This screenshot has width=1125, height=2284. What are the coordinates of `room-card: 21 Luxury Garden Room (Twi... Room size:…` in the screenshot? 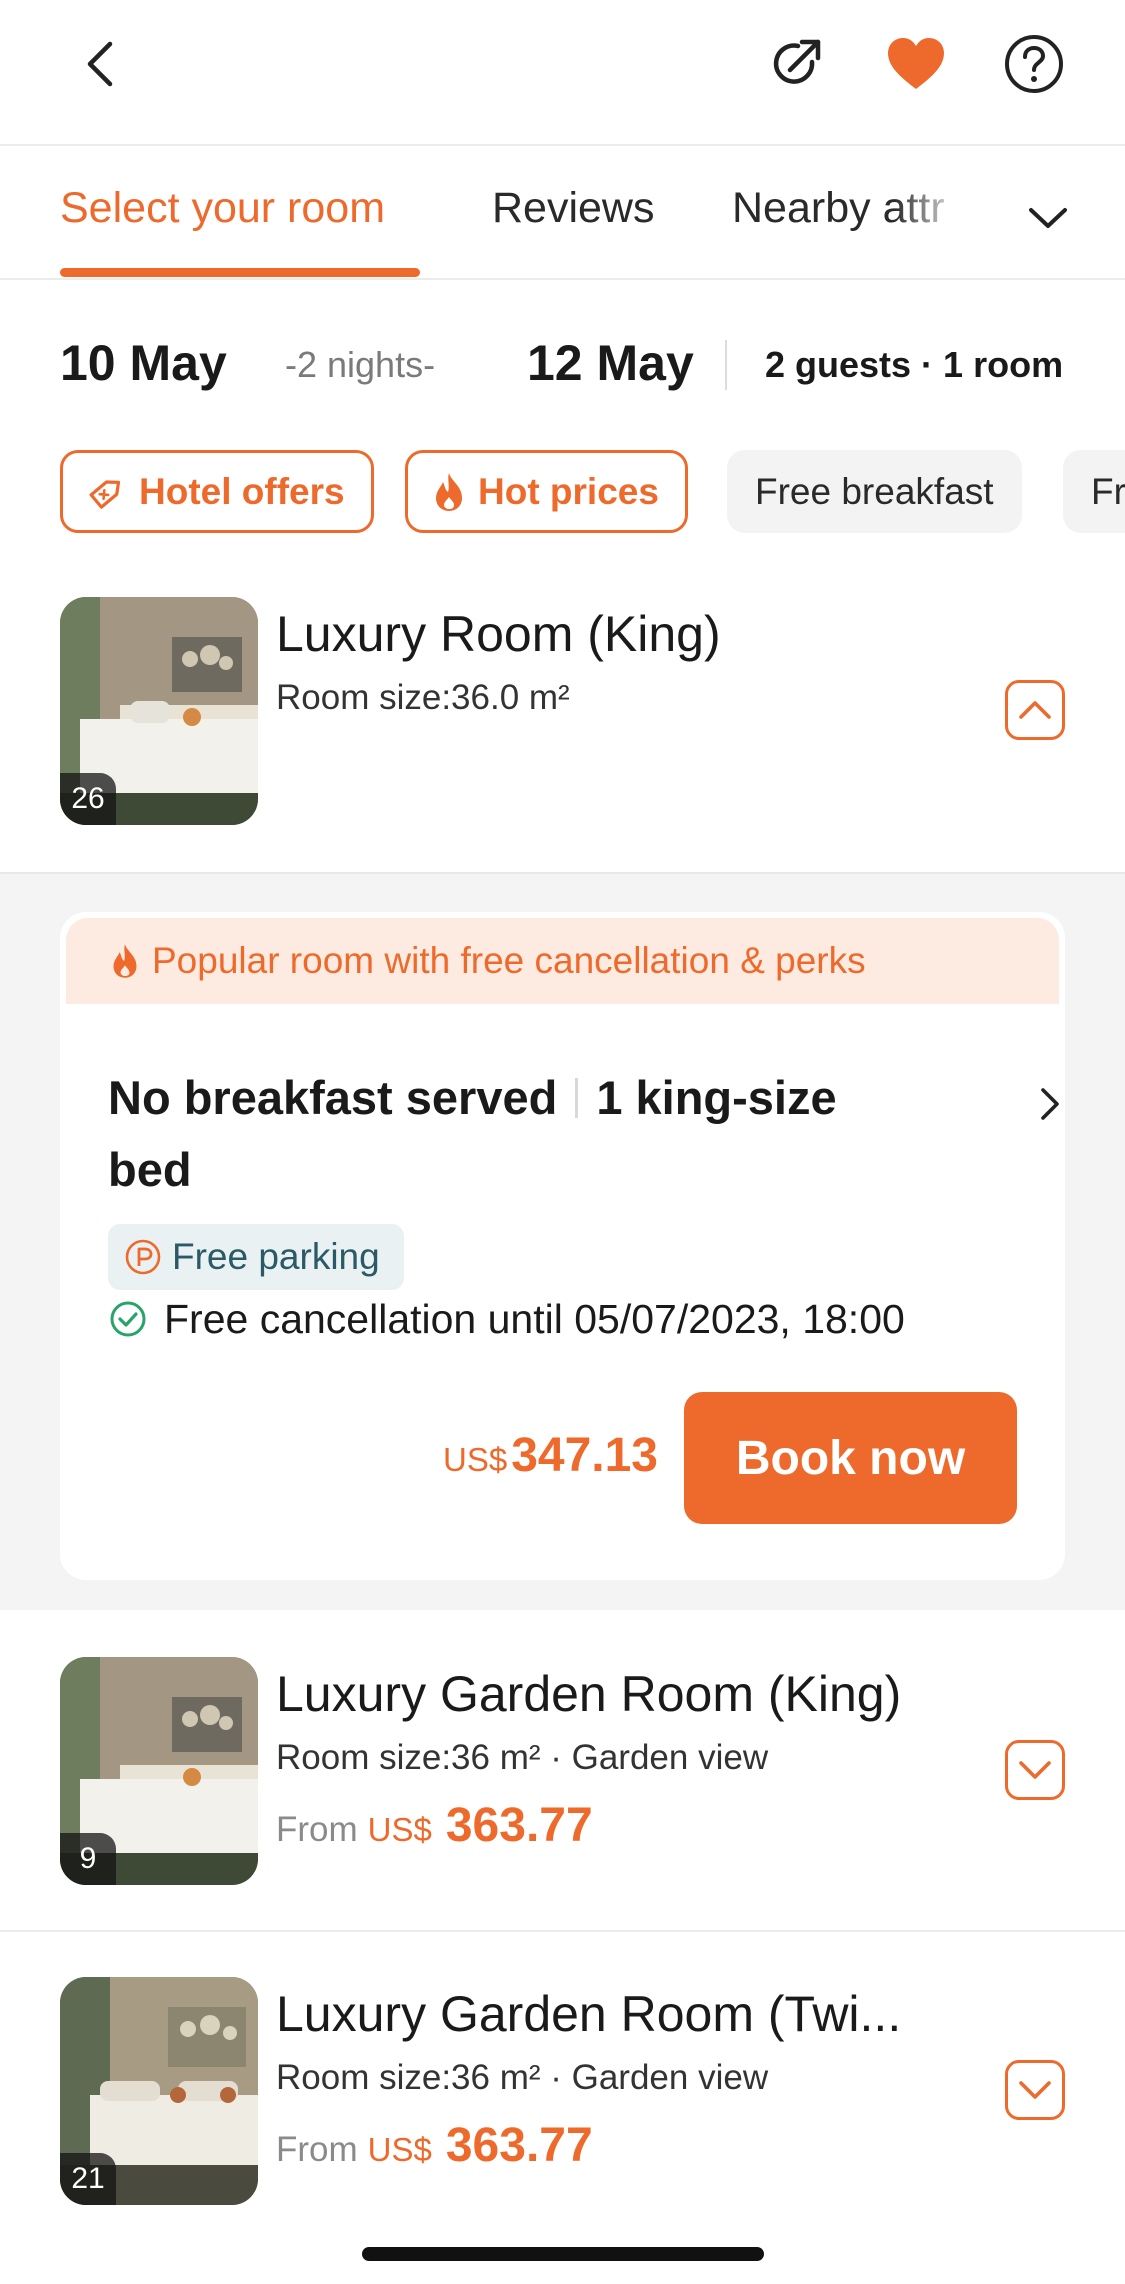 It's located at (562, 2092).